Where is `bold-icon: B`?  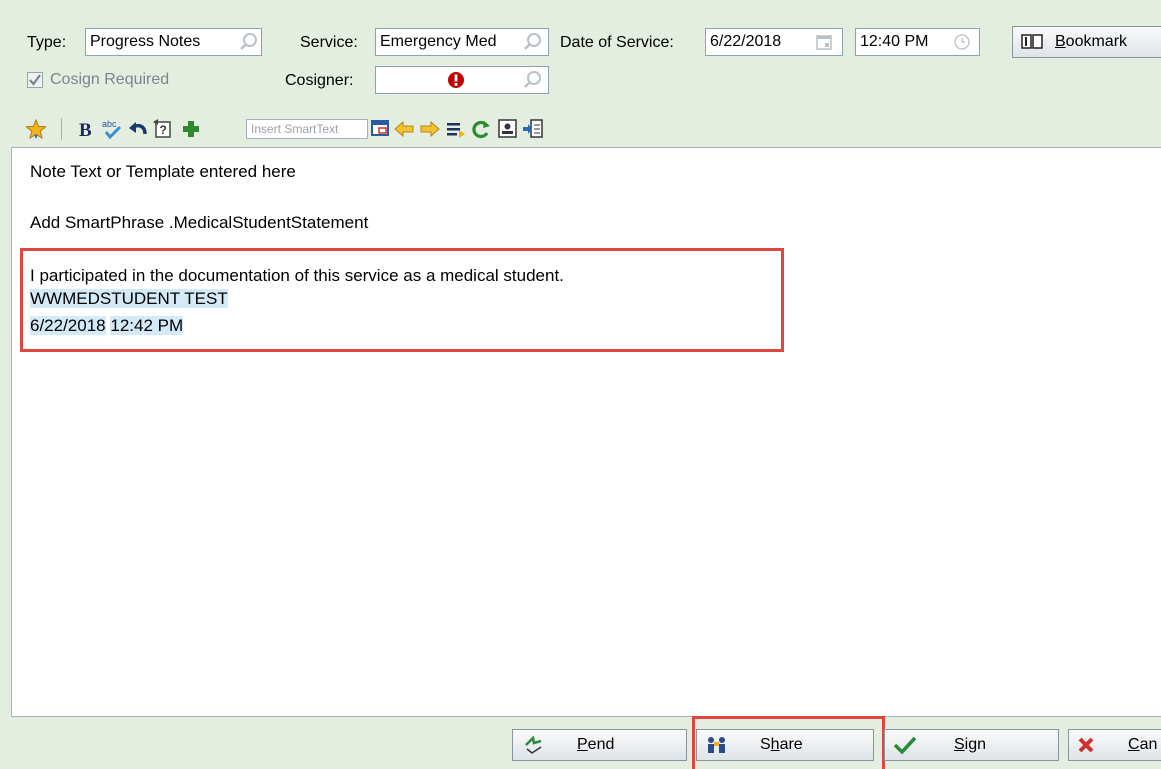 bold-icon: B is located at coordinates (86, 129).